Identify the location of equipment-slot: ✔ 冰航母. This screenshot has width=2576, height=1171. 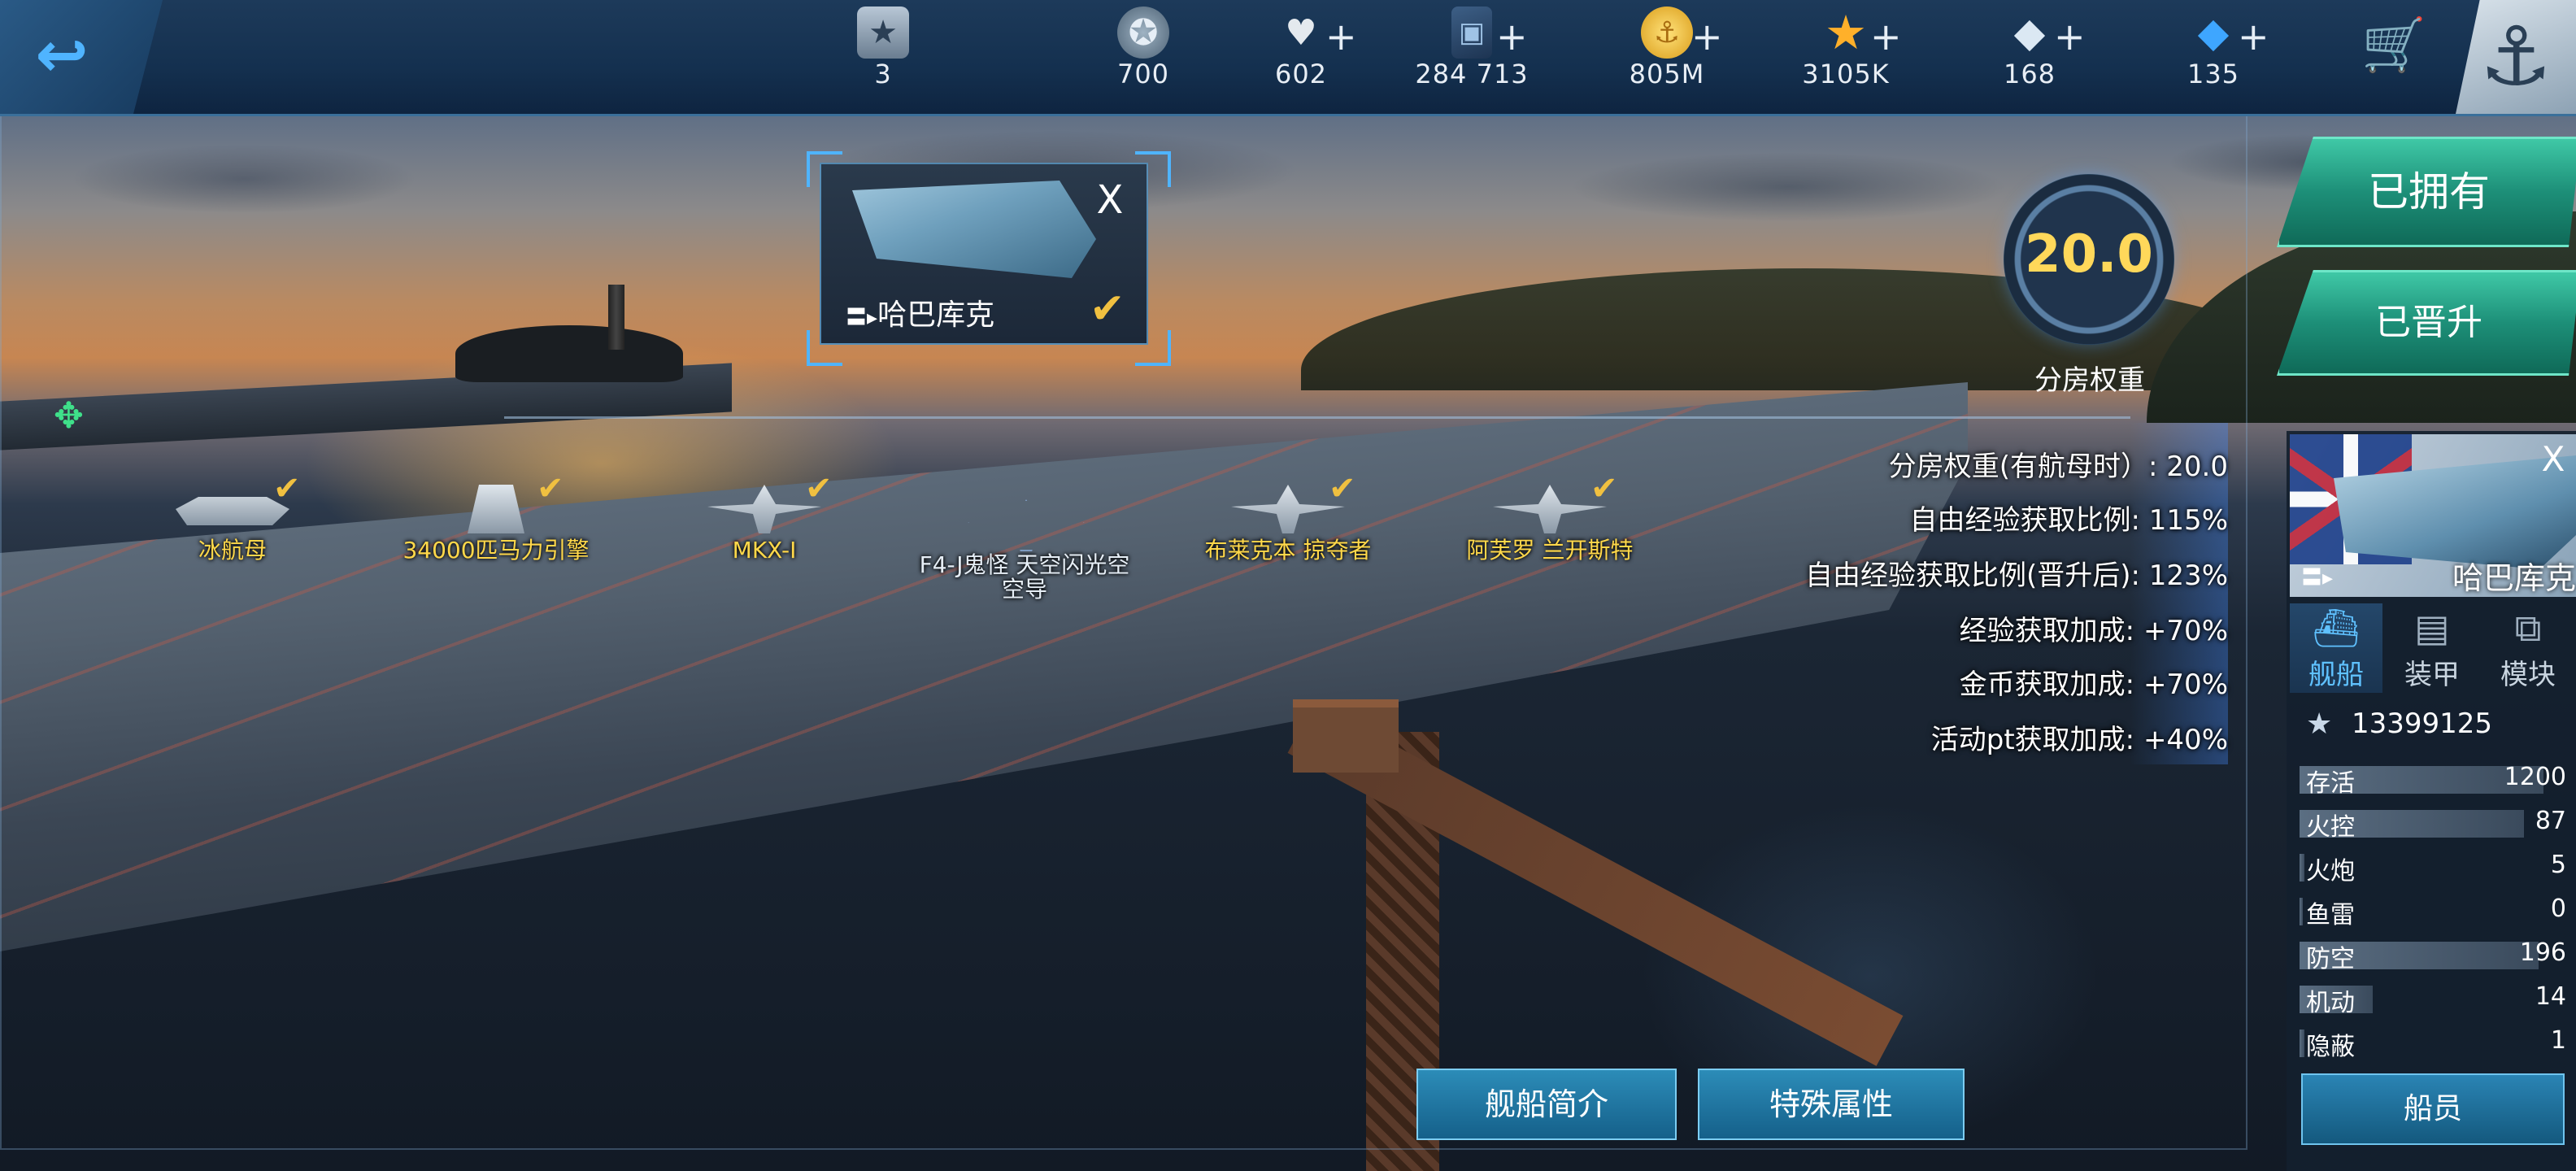
(232, 526).